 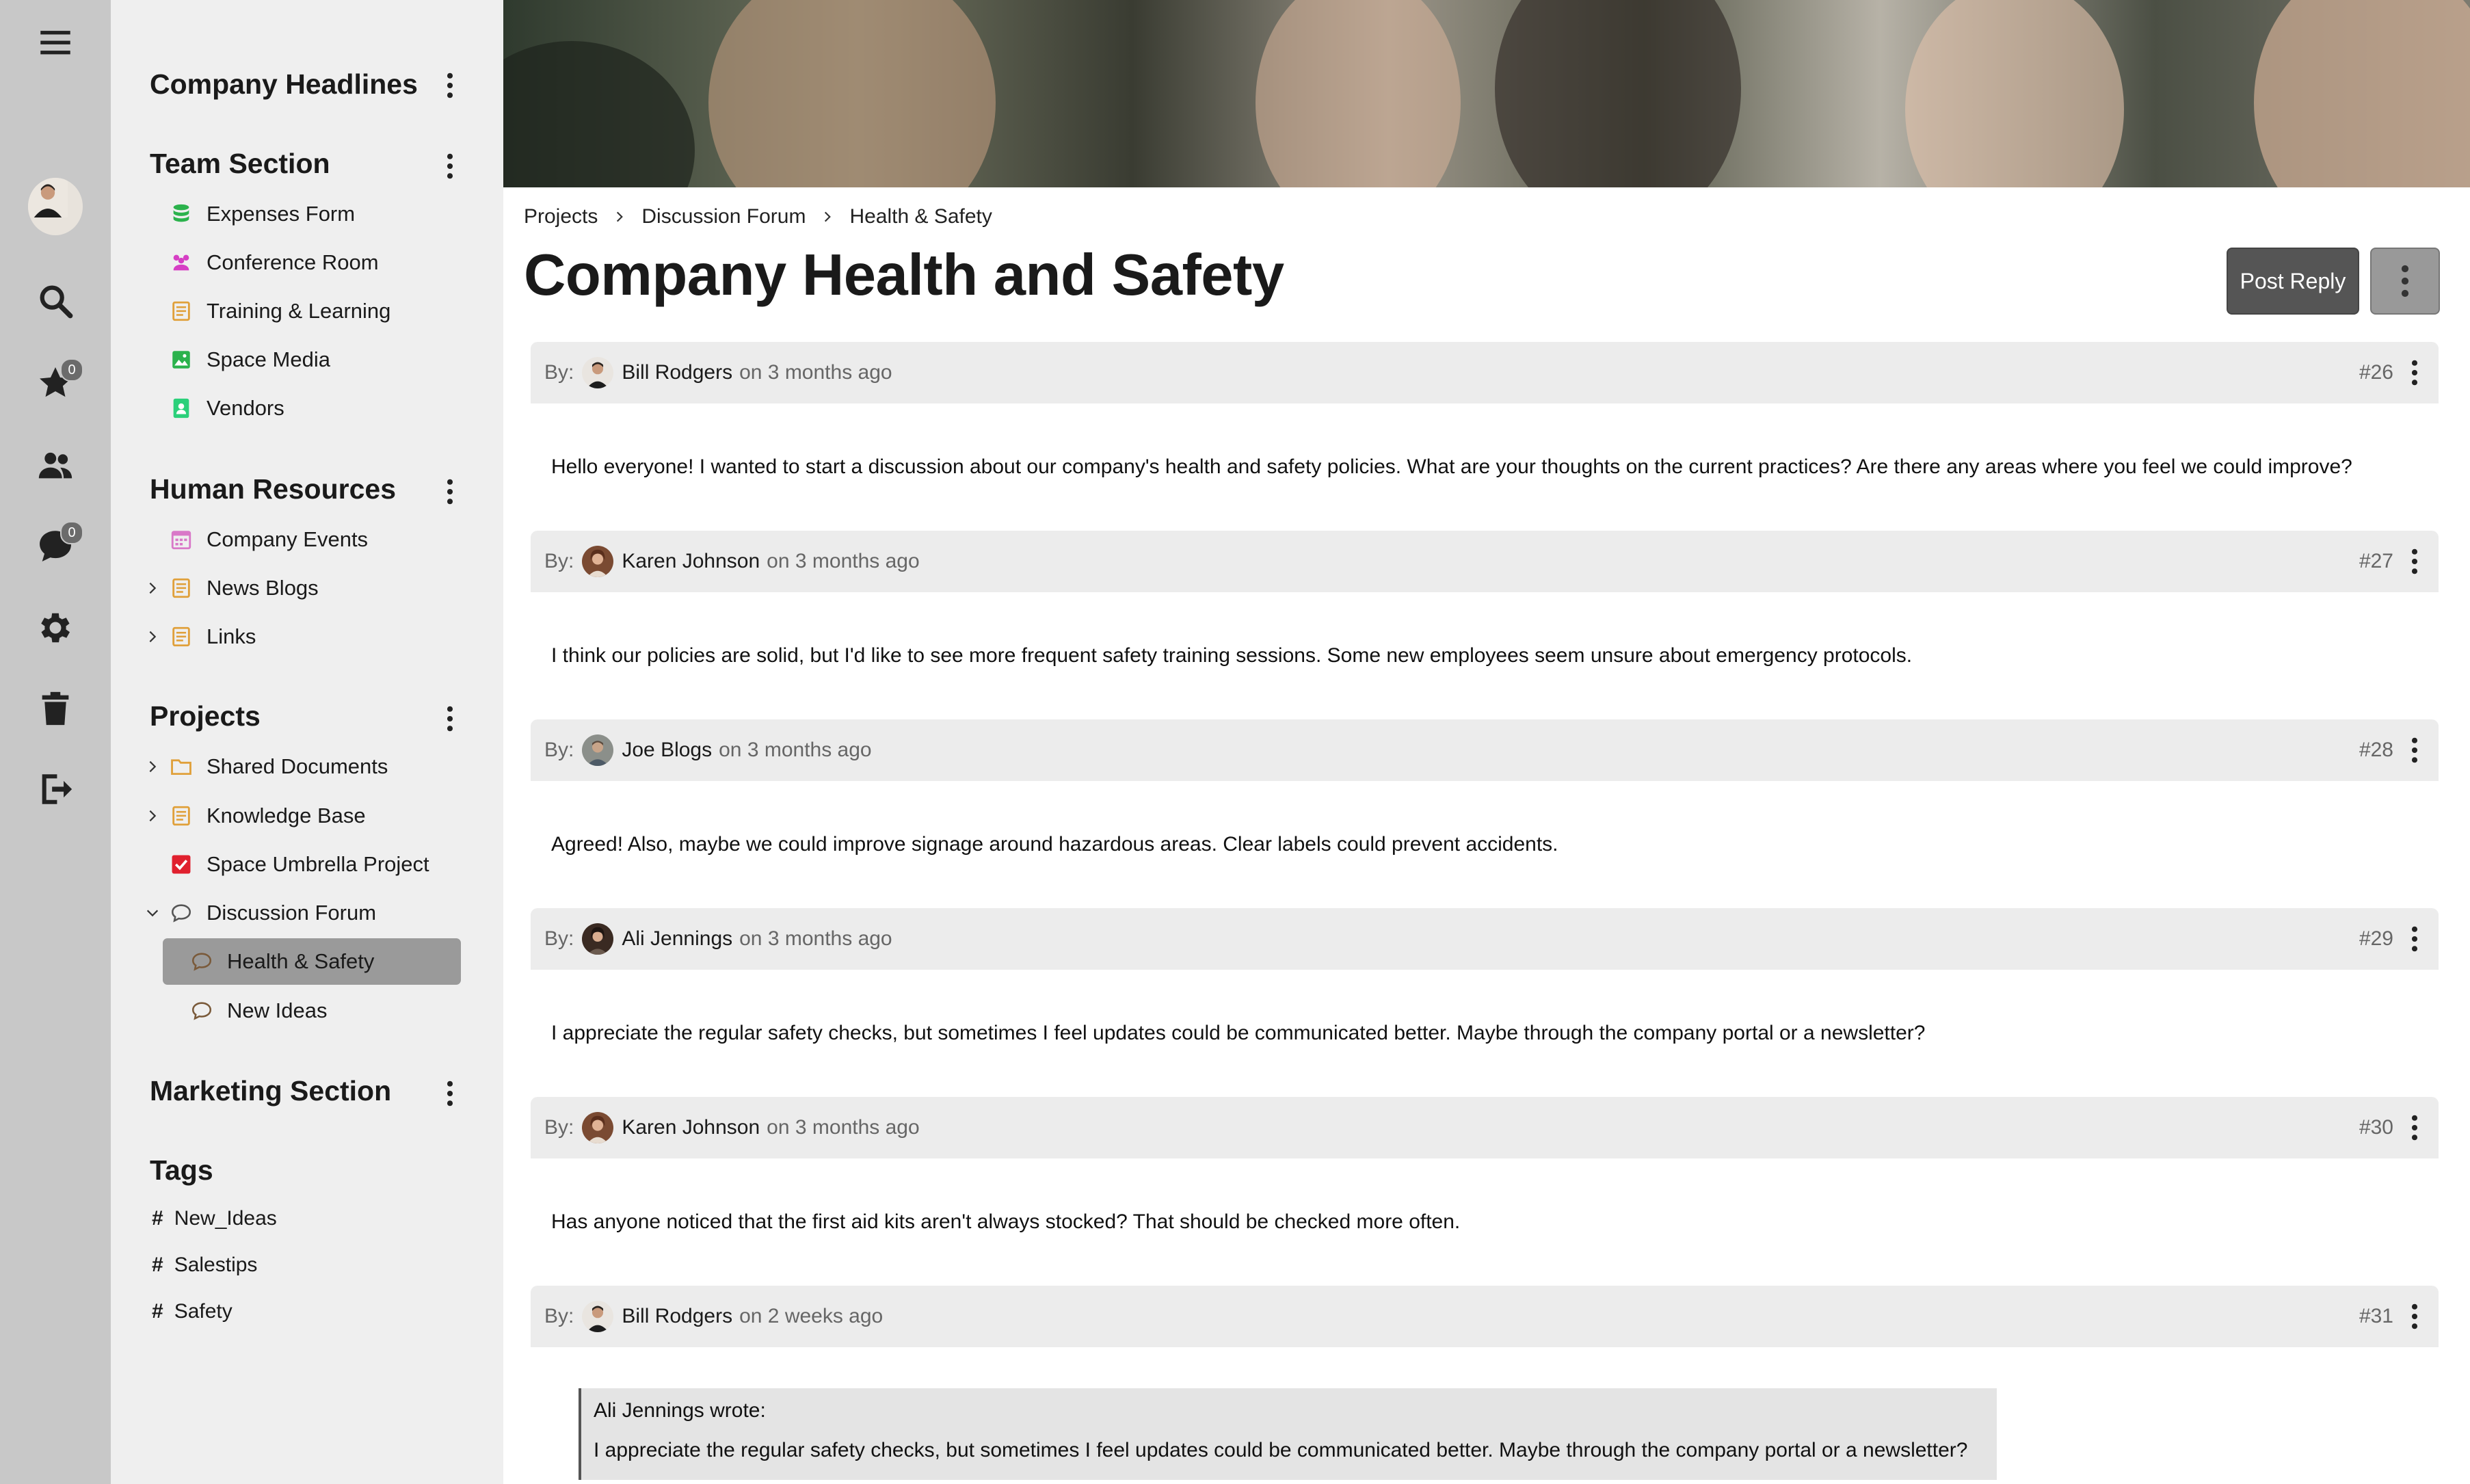 I want to click on sidebar-item-label: Conference Room, so click(x=293, y=262).